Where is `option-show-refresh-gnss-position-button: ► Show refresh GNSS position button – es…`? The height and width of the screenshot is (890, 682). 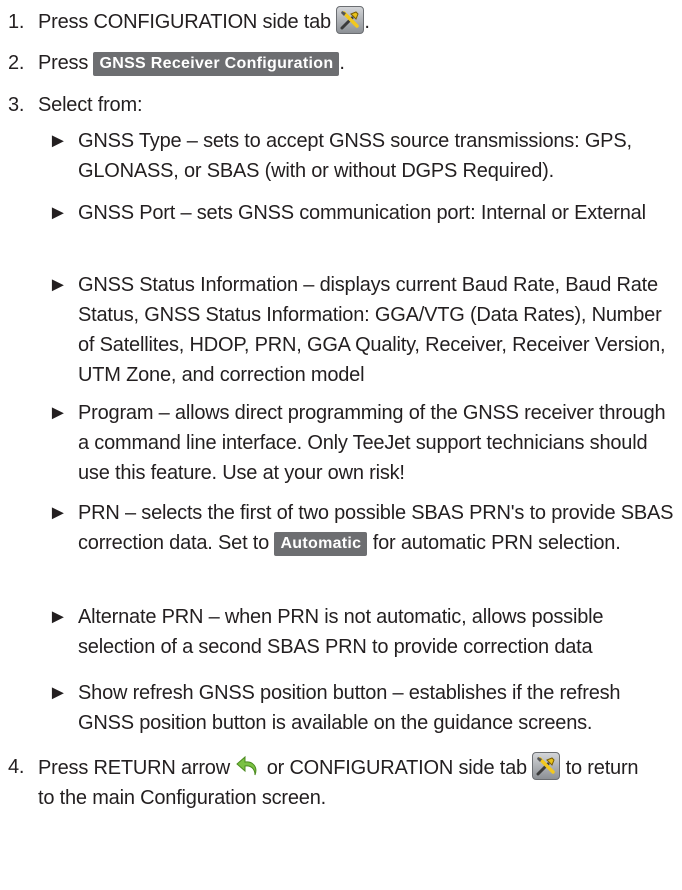 option-show-refresh-gnss-position-button: ► Show refresh GNSS position button – es… is located at coordinates (363, 708).